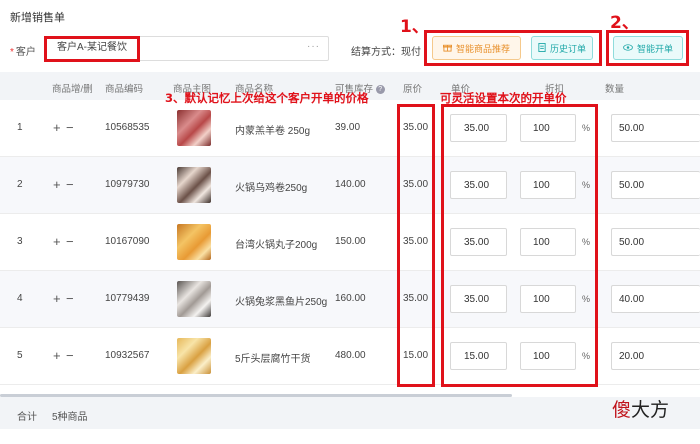  I want to click on available-stock: 140.00, so click(350, 184).